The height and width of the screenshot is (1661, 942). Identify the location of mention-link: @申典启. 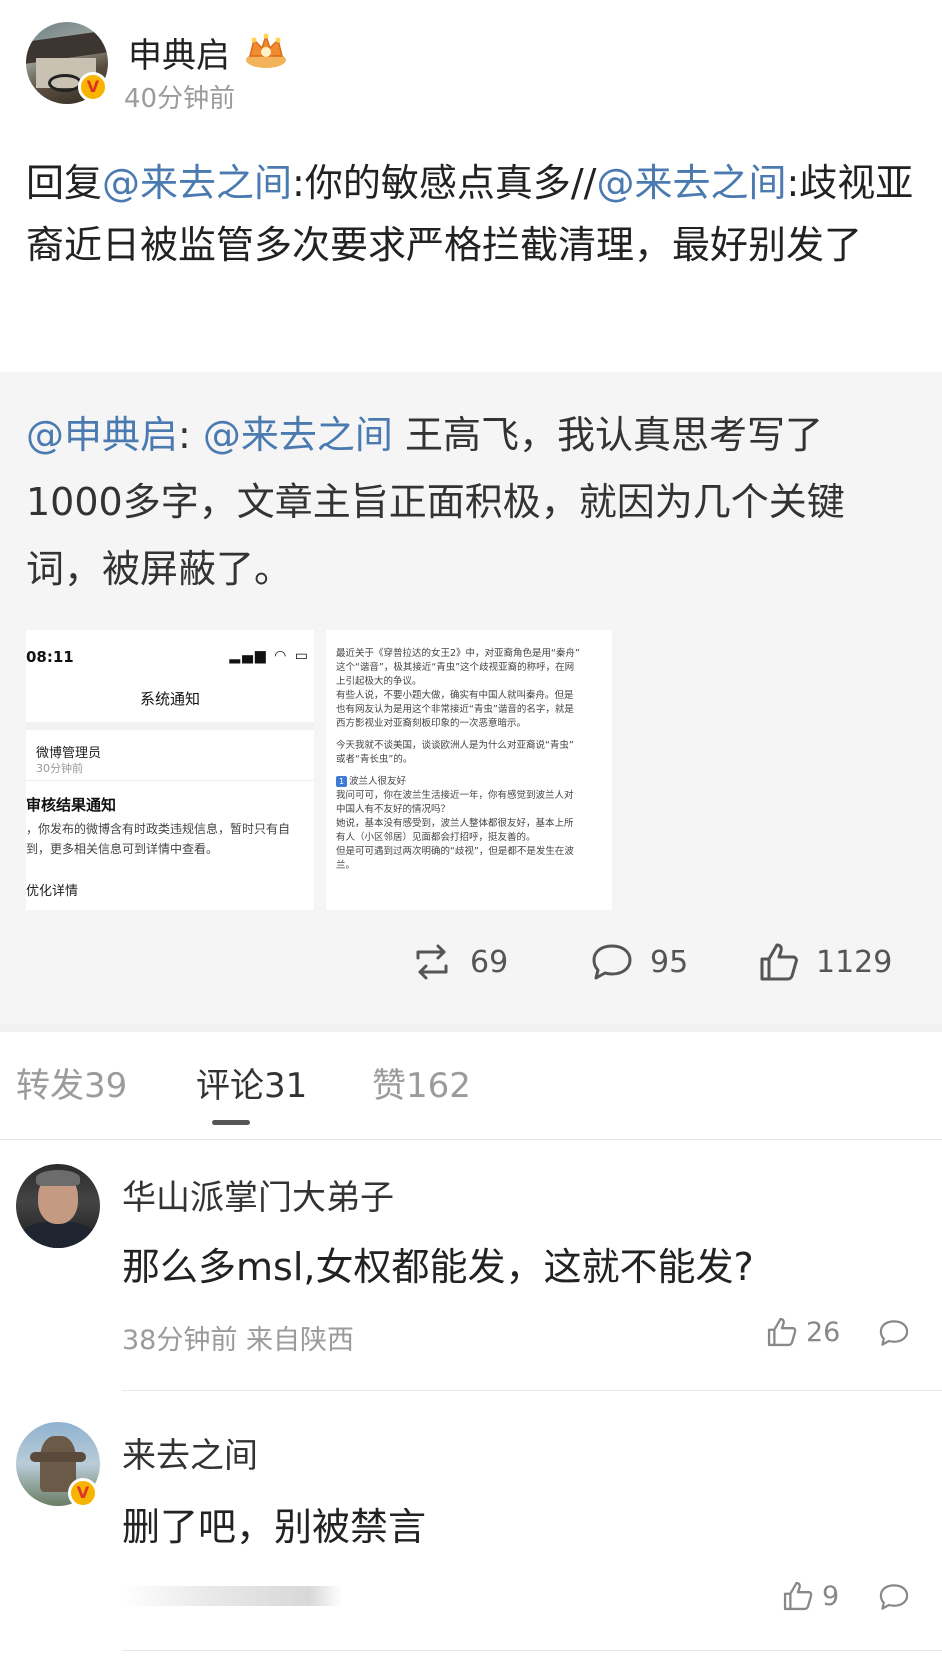
(102, 435).